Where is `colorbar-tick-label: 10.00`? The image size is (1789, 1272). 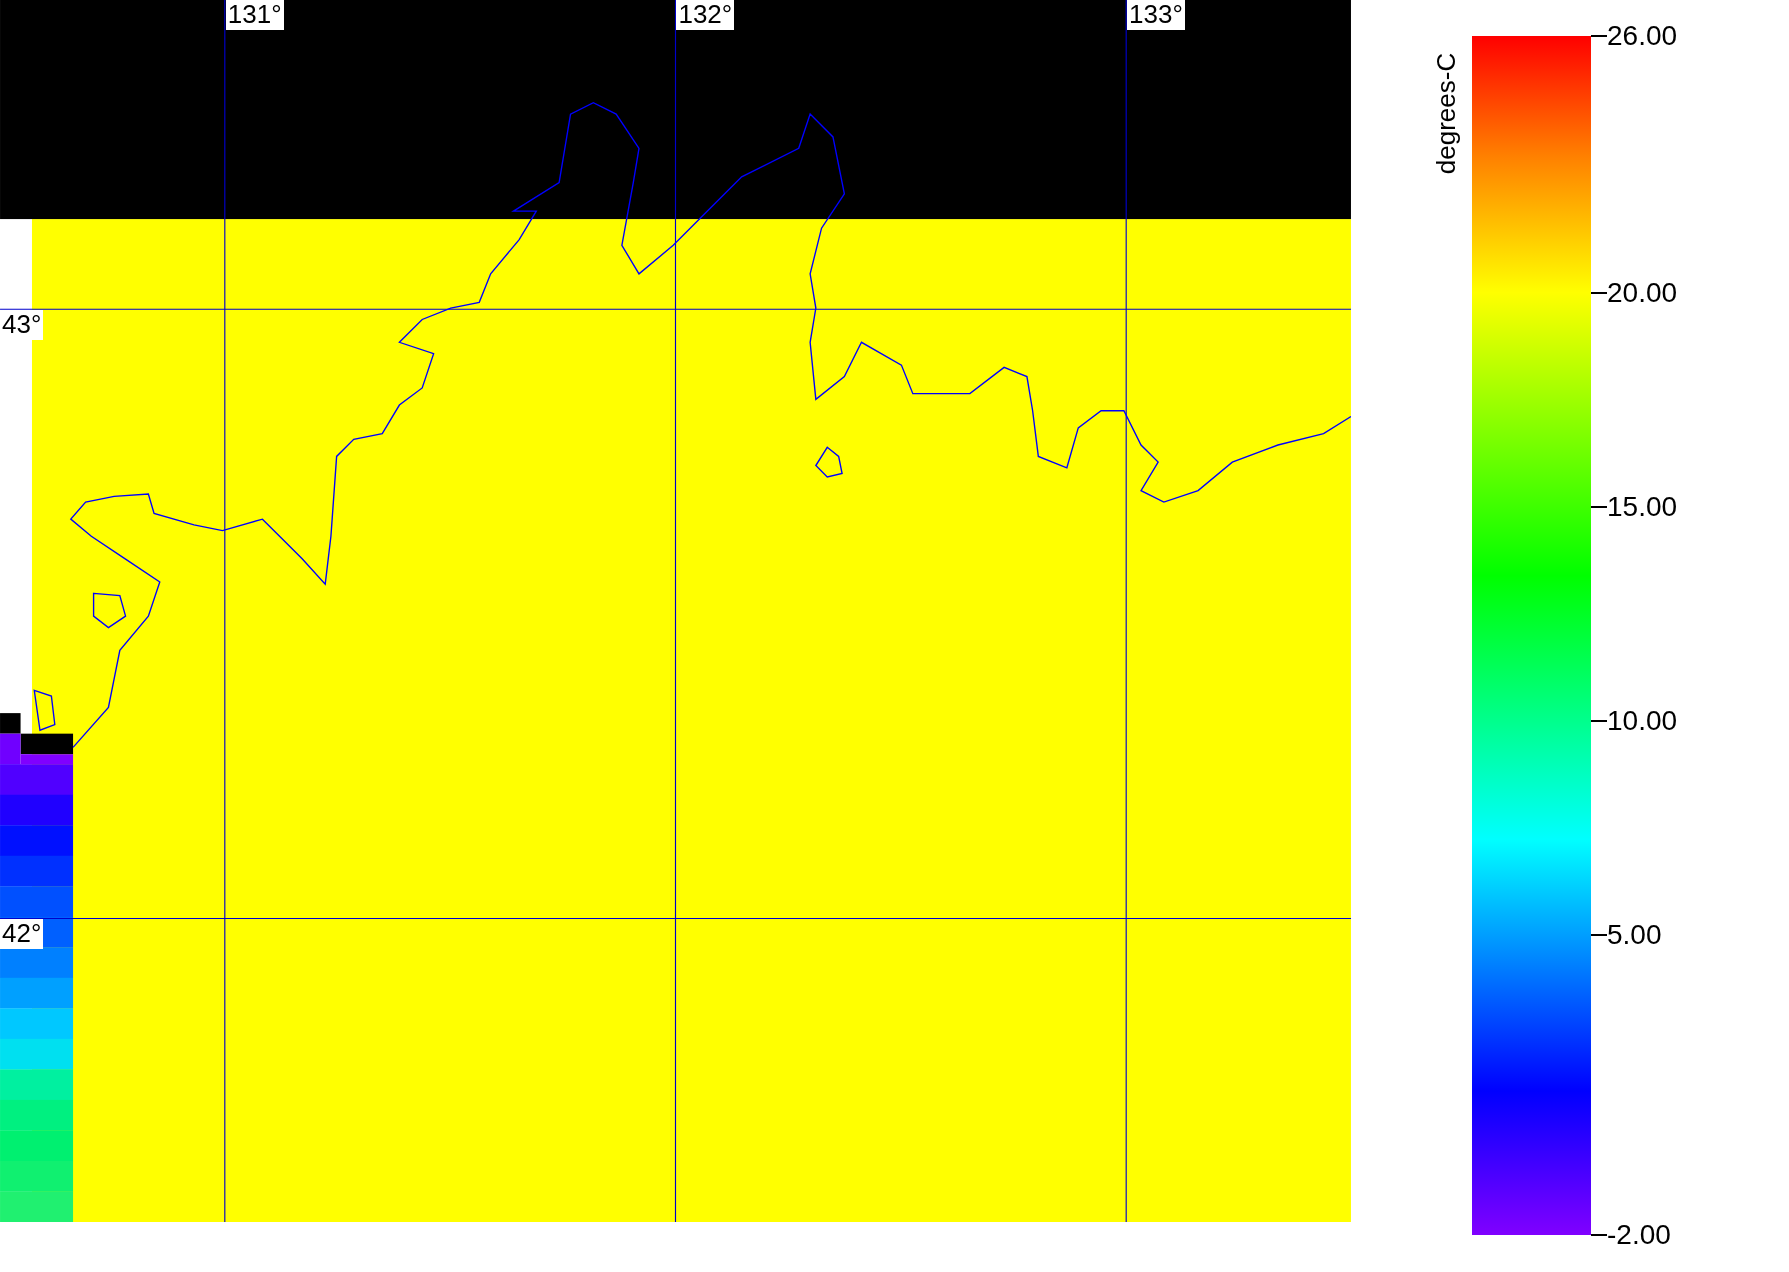
colorbar-tick-label: 10.00 is located at coordinates (1642, 721).